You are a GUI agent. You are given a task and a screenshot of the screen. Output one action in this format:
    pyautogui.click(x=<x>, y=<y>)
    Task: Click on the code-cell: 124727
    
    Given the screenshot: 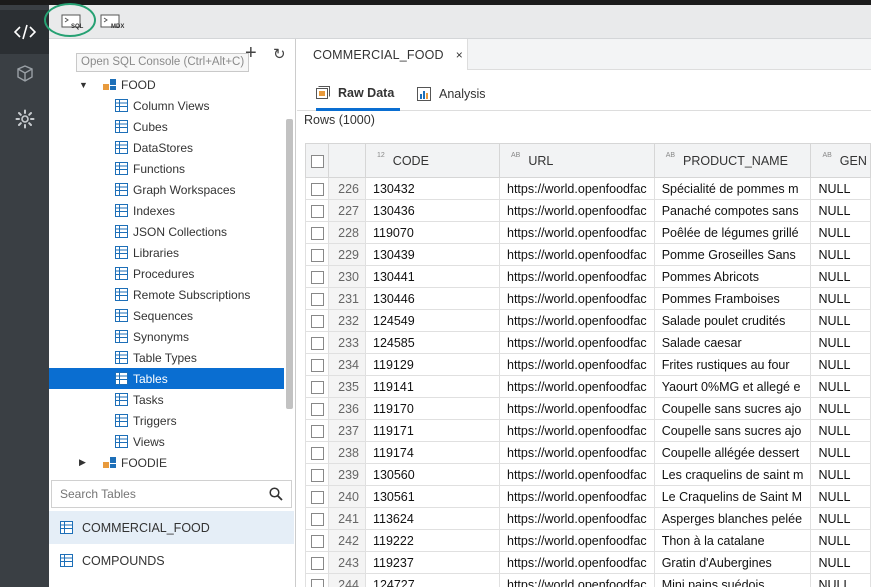 What is the action you would take?
    pyautogui.click(x=432, y=580)
    